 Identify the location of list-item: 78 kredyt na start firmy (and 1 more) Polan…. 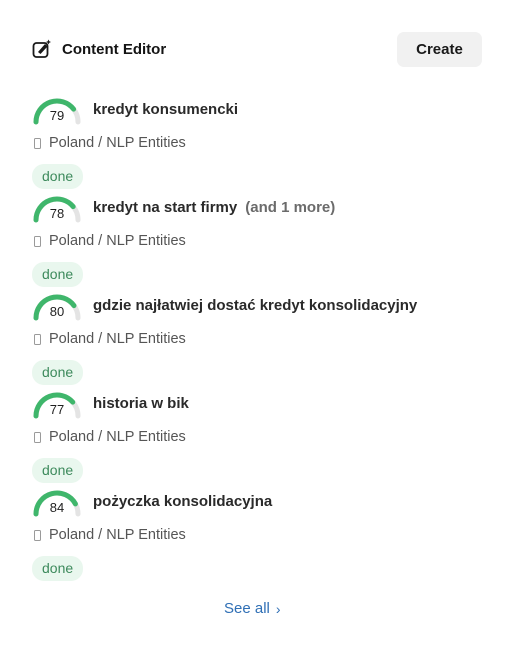
(257, 243).